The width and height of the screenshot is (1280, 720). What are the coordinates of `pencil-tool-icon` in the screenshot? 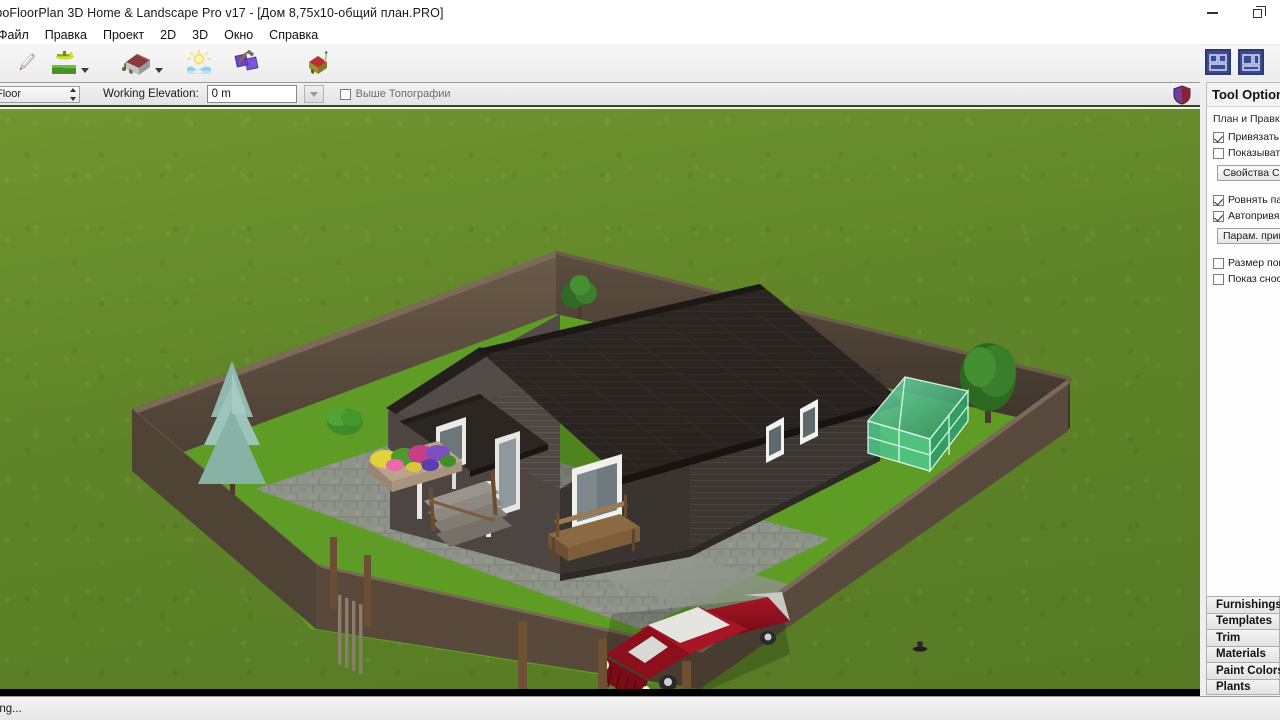 It's located at (27, 62).